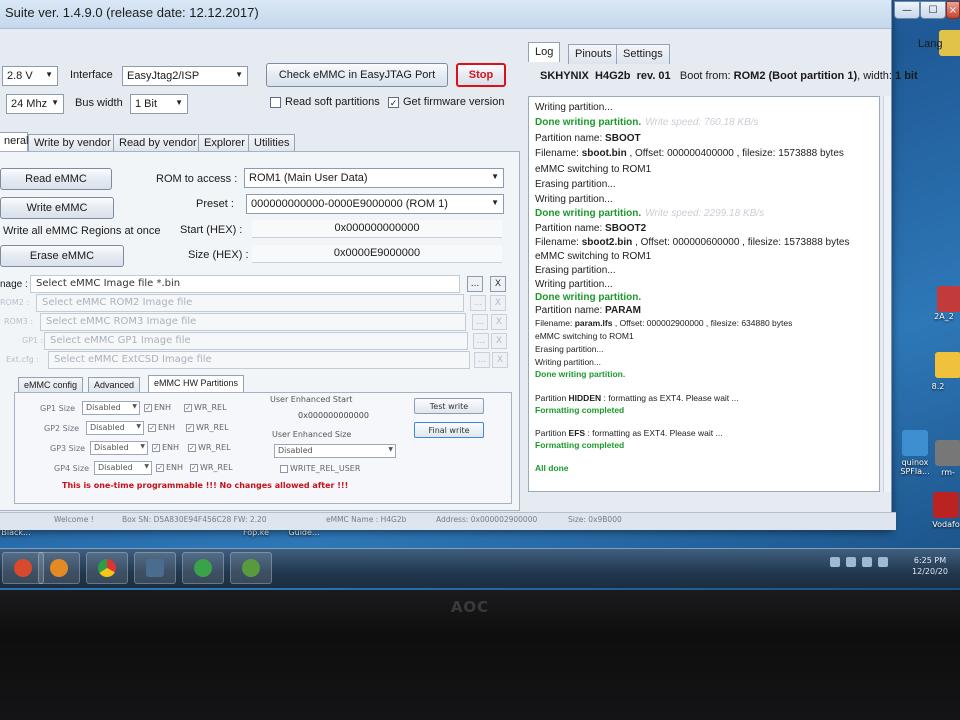 The width and height of the screenshot is (960, 720). Describe the element at coordinates (196, 384) in the screenshot. I see `tab-emmc-hw-partitions: eMMC HW Partitions` at that location.